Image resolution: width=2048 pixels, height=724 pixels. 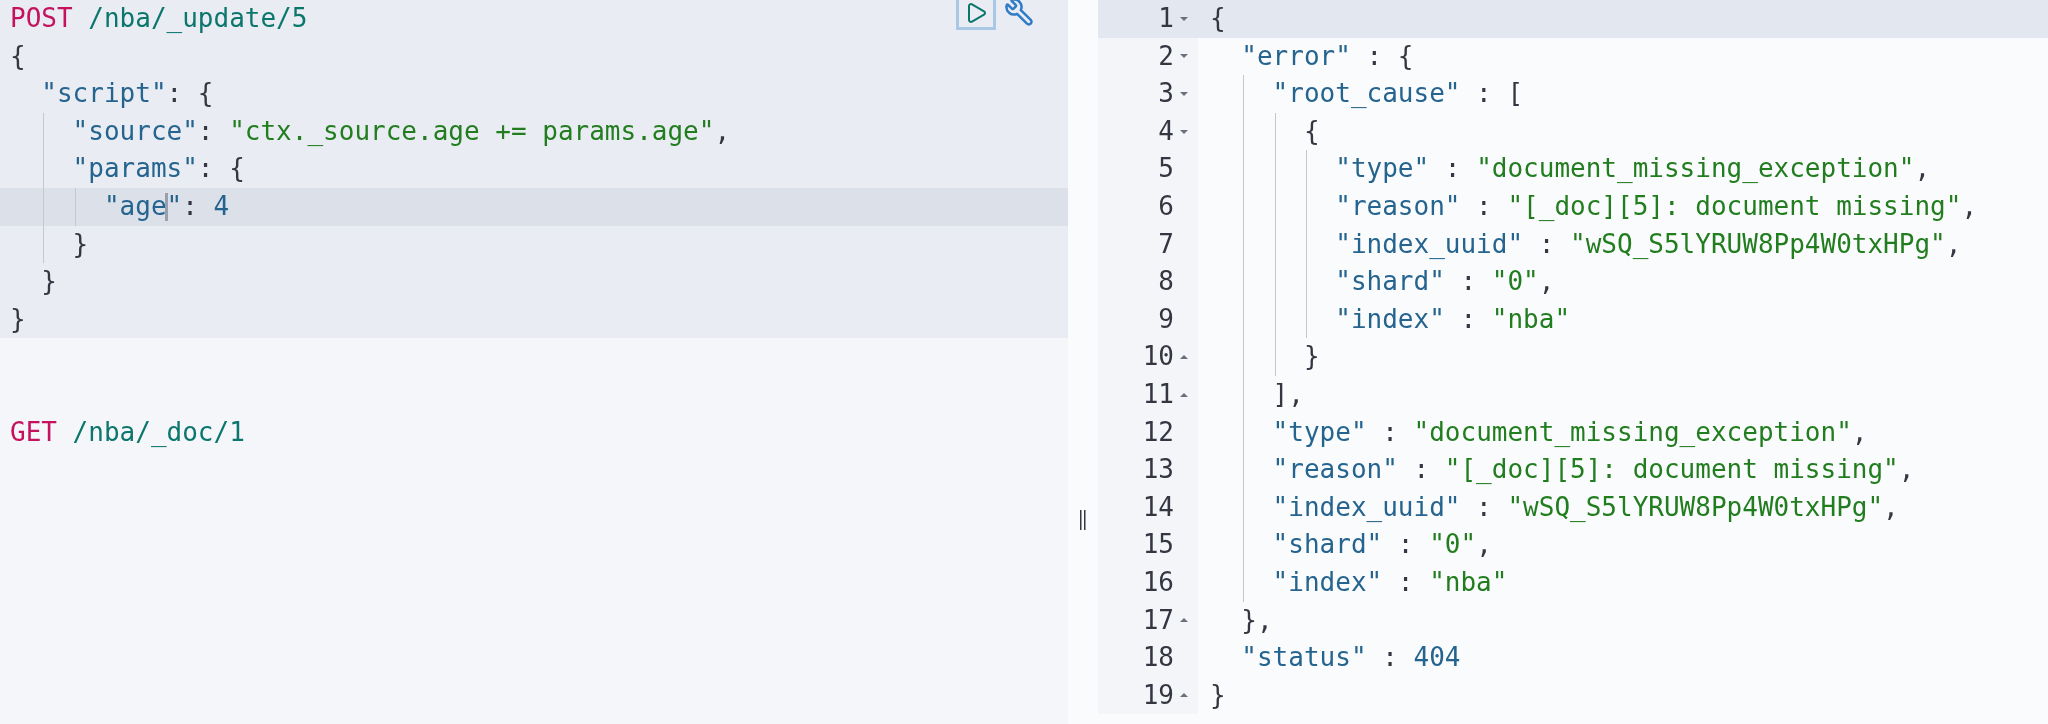 What do you see at coordinates (1158, 658) in the screenshot?
I see `line-number: 18` at bounding box center [1158, 658].